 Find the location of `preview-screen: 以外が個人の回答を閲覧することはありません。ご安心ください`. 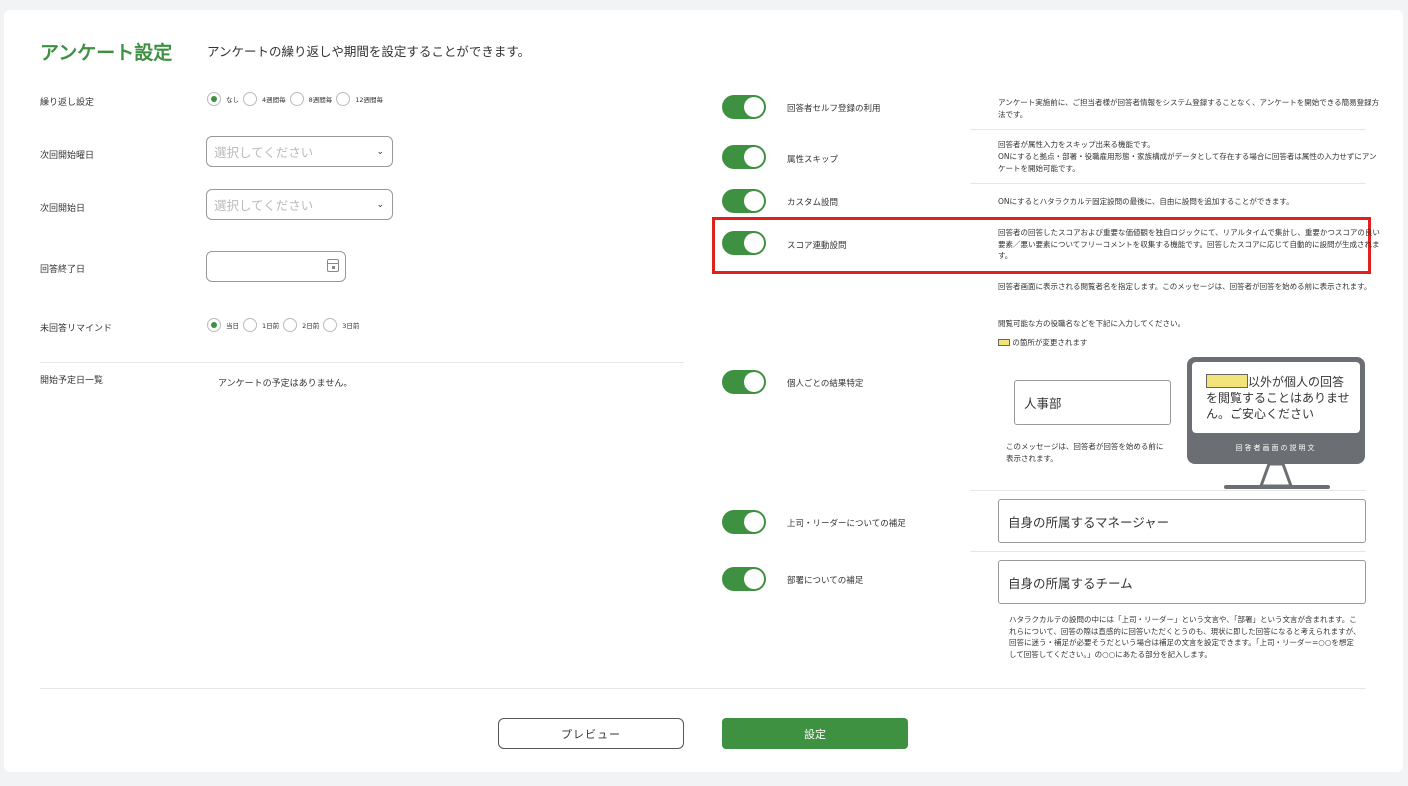

preview-screen: 以外が個人の回答を閲覧することはありません。ご安心ください is located at coordinates (1276, 397).